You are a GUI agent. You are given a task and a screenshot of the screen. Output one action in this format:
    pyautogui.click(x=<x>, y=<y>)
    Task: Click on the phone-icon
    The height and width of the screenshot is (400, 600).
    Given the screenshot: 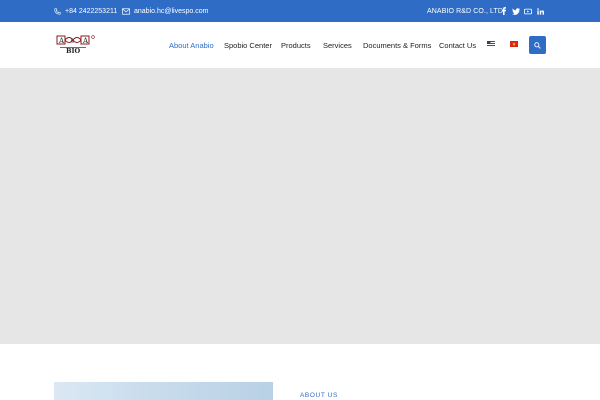 What is the action you would take?
    pyautogui.click(x=57, y=11)
    